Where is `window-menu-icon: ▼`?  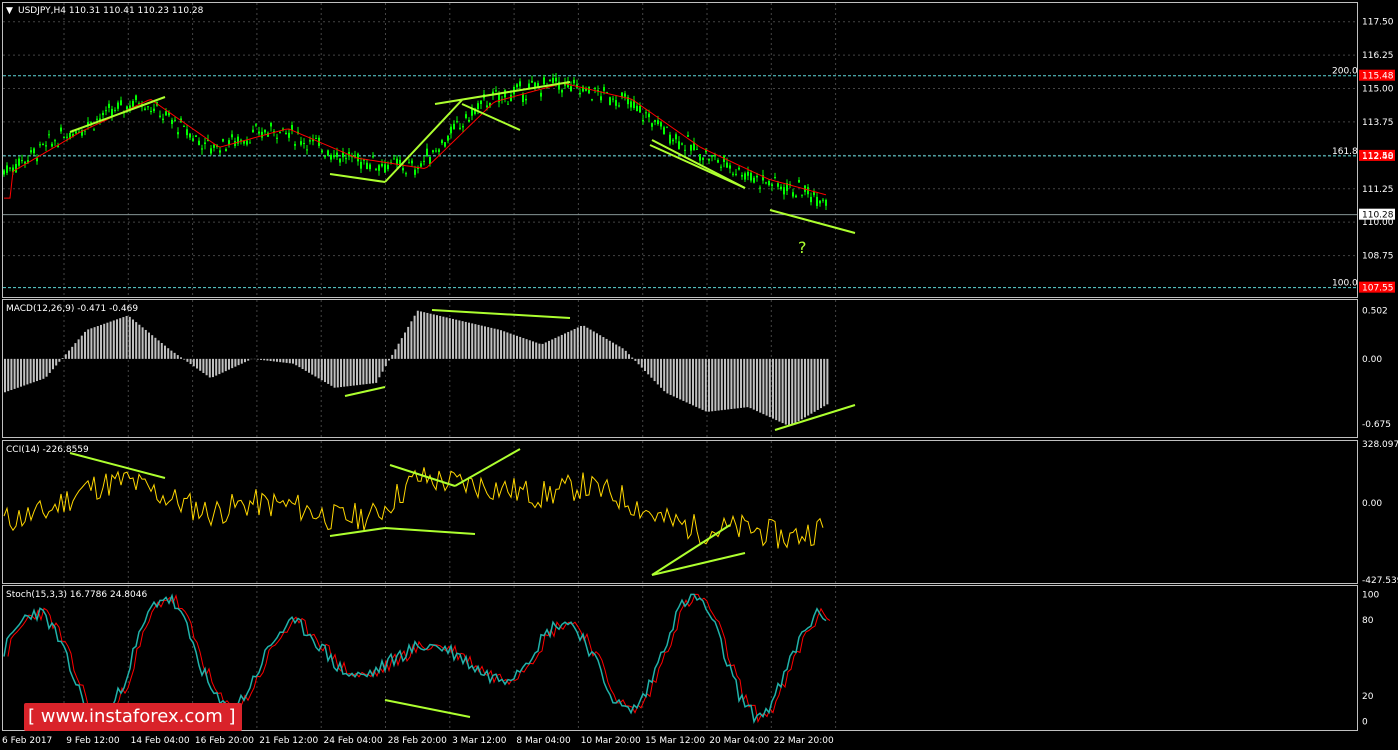 window-menu-icon: ▼ is located at coordinates (9, 11).